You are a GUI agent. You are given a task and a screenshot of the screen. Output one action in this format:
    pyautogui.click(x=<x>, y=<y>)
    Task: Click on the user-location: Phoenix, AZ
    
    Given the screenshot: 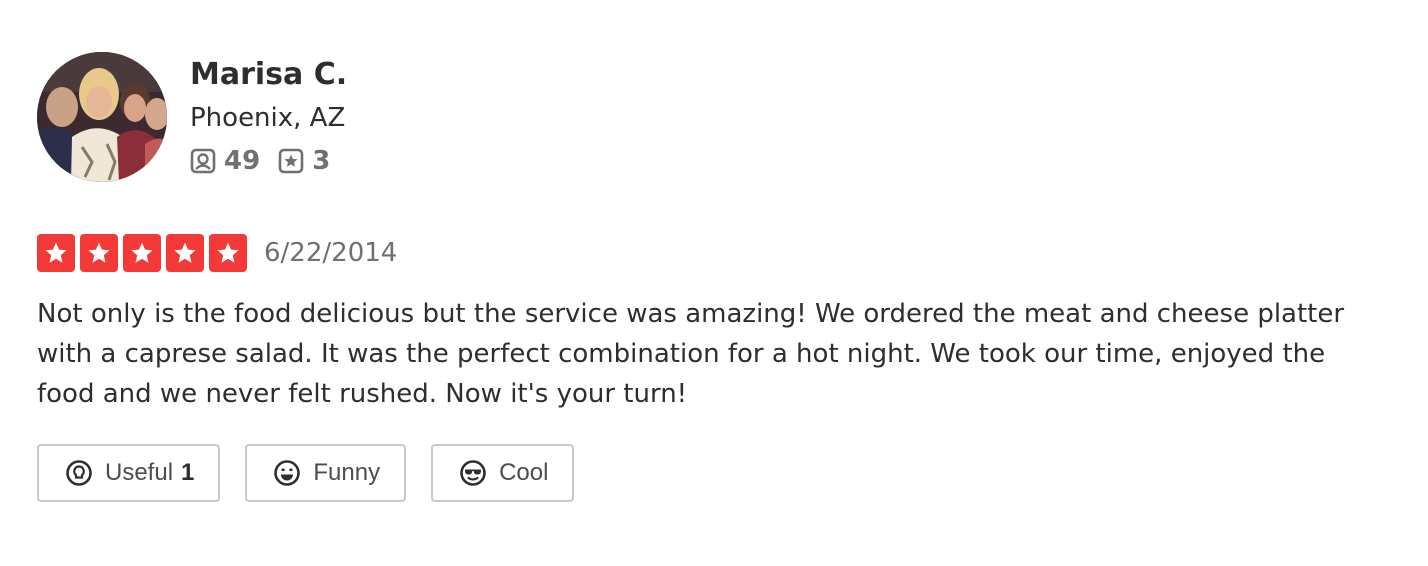 What is the action you would take?
    pyautogui.click(x=268, y=118)
    